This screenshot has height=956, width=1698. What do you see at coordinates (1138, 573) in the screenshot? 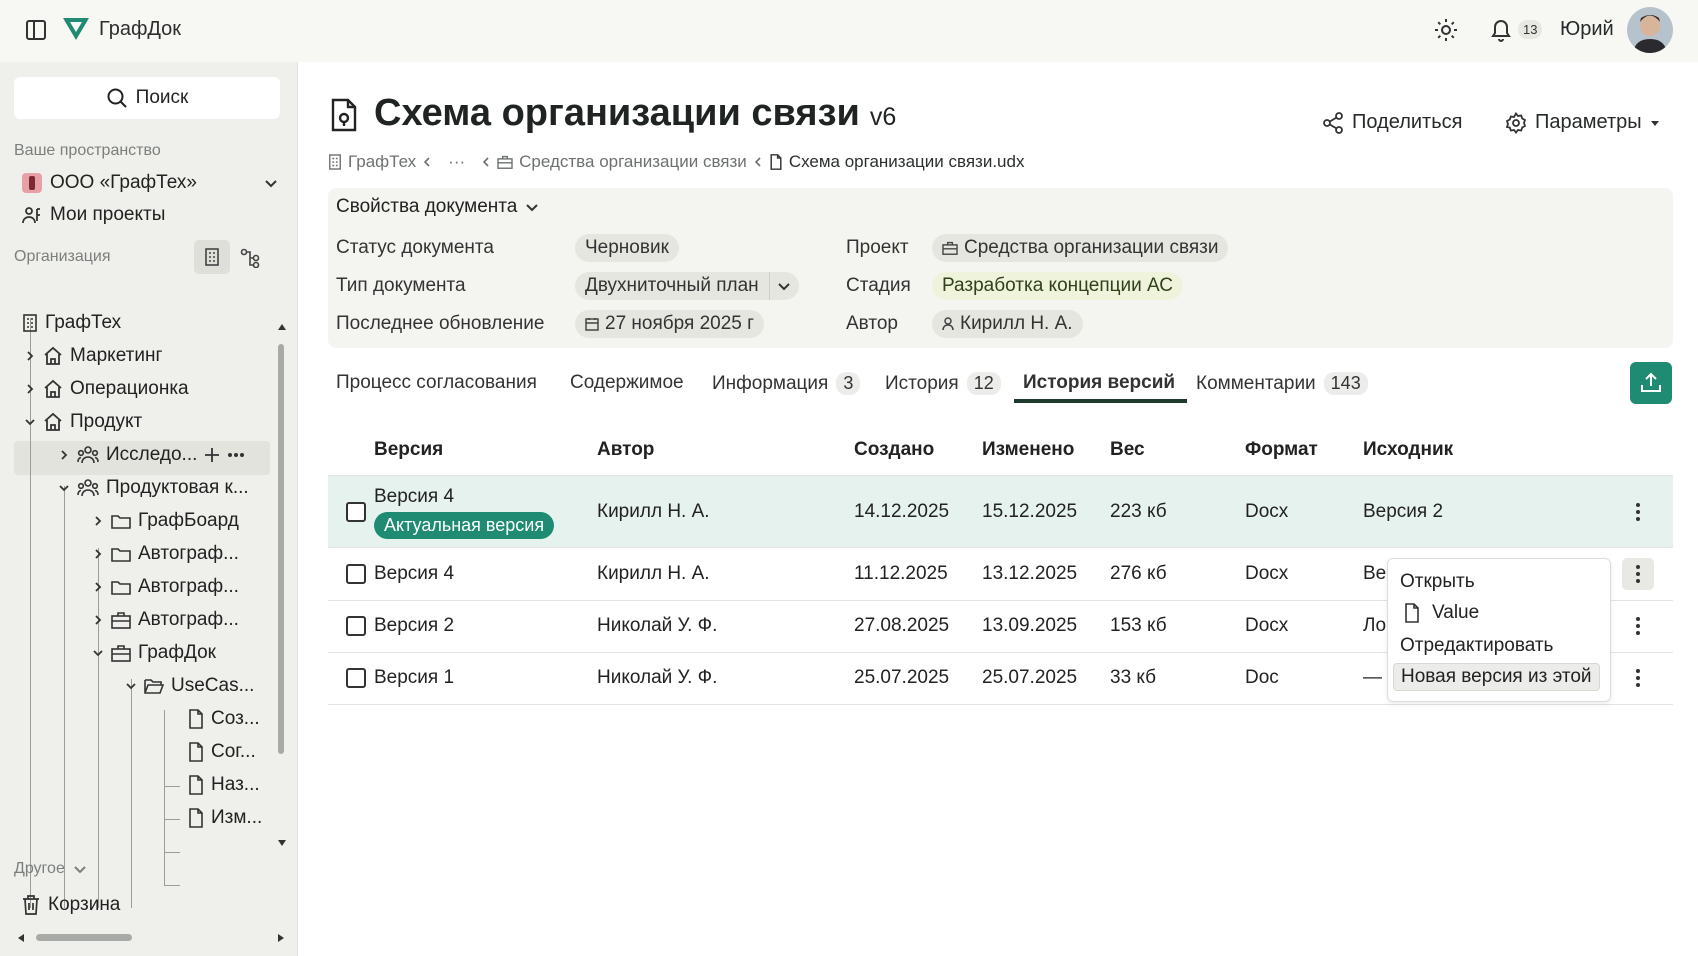
I see `size-cell: 276 кб` at bounding box center [1138, 573].